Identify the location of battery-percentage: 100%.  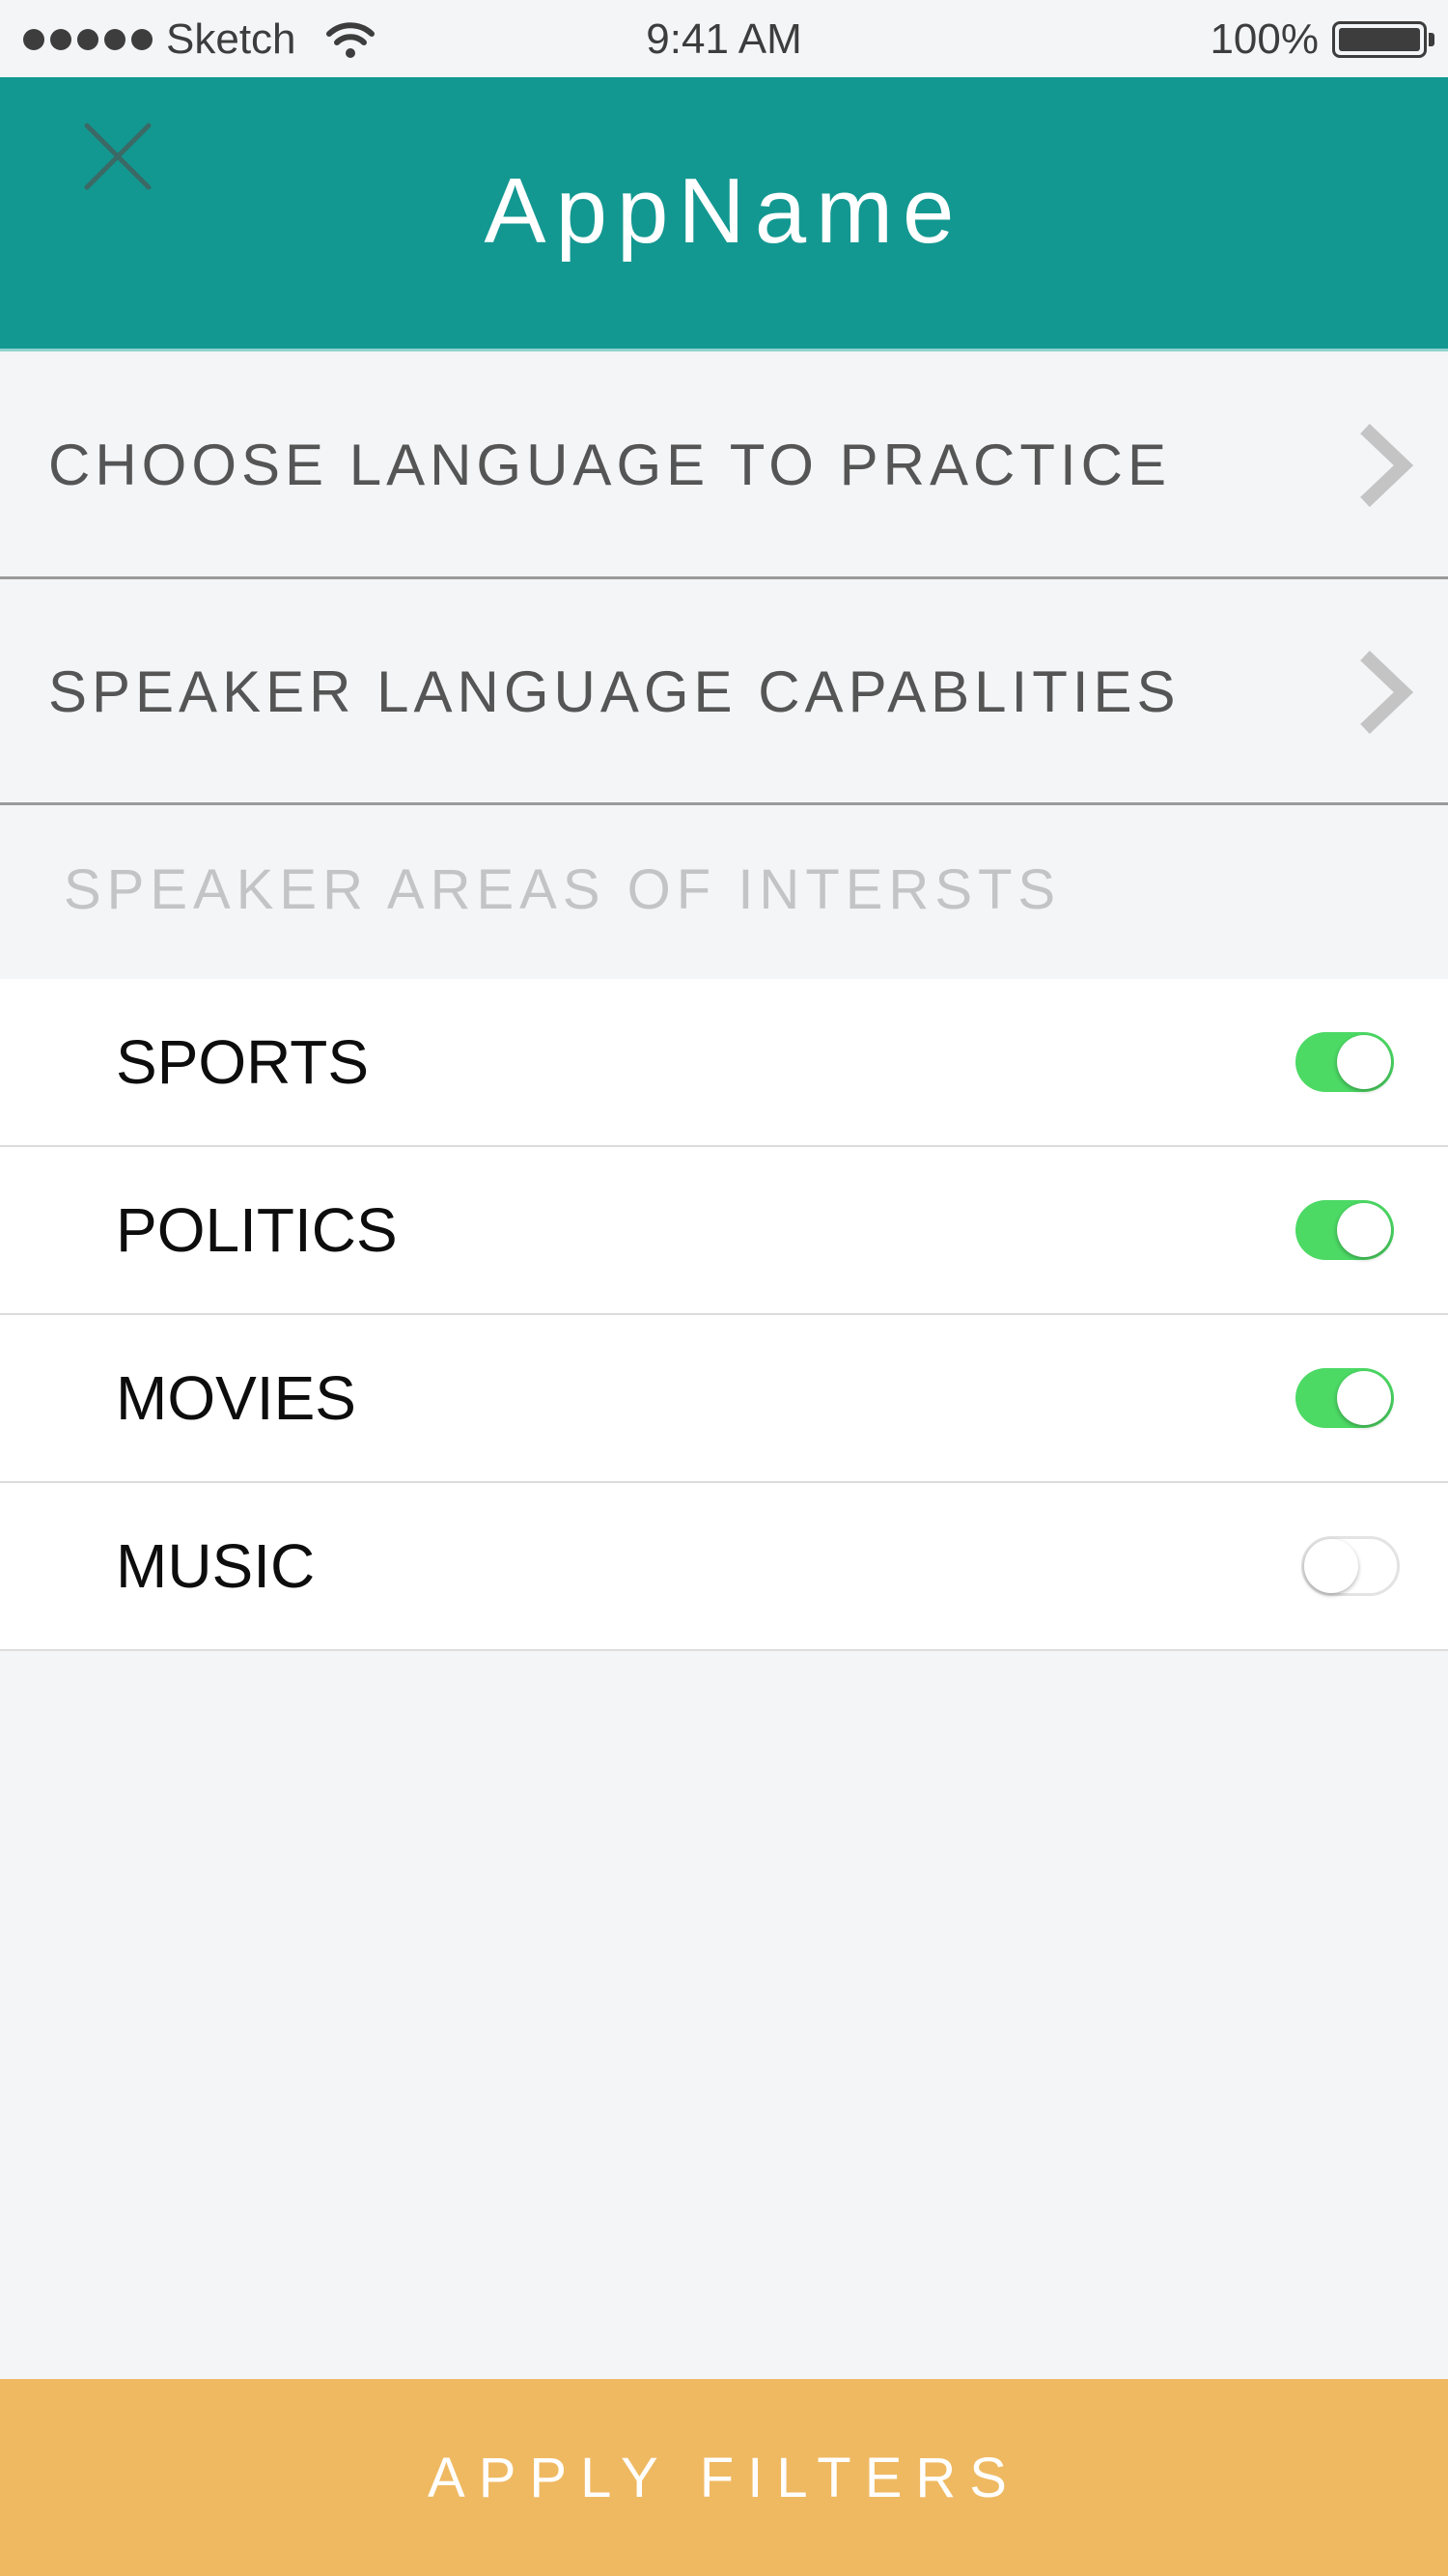
(1264, 39).